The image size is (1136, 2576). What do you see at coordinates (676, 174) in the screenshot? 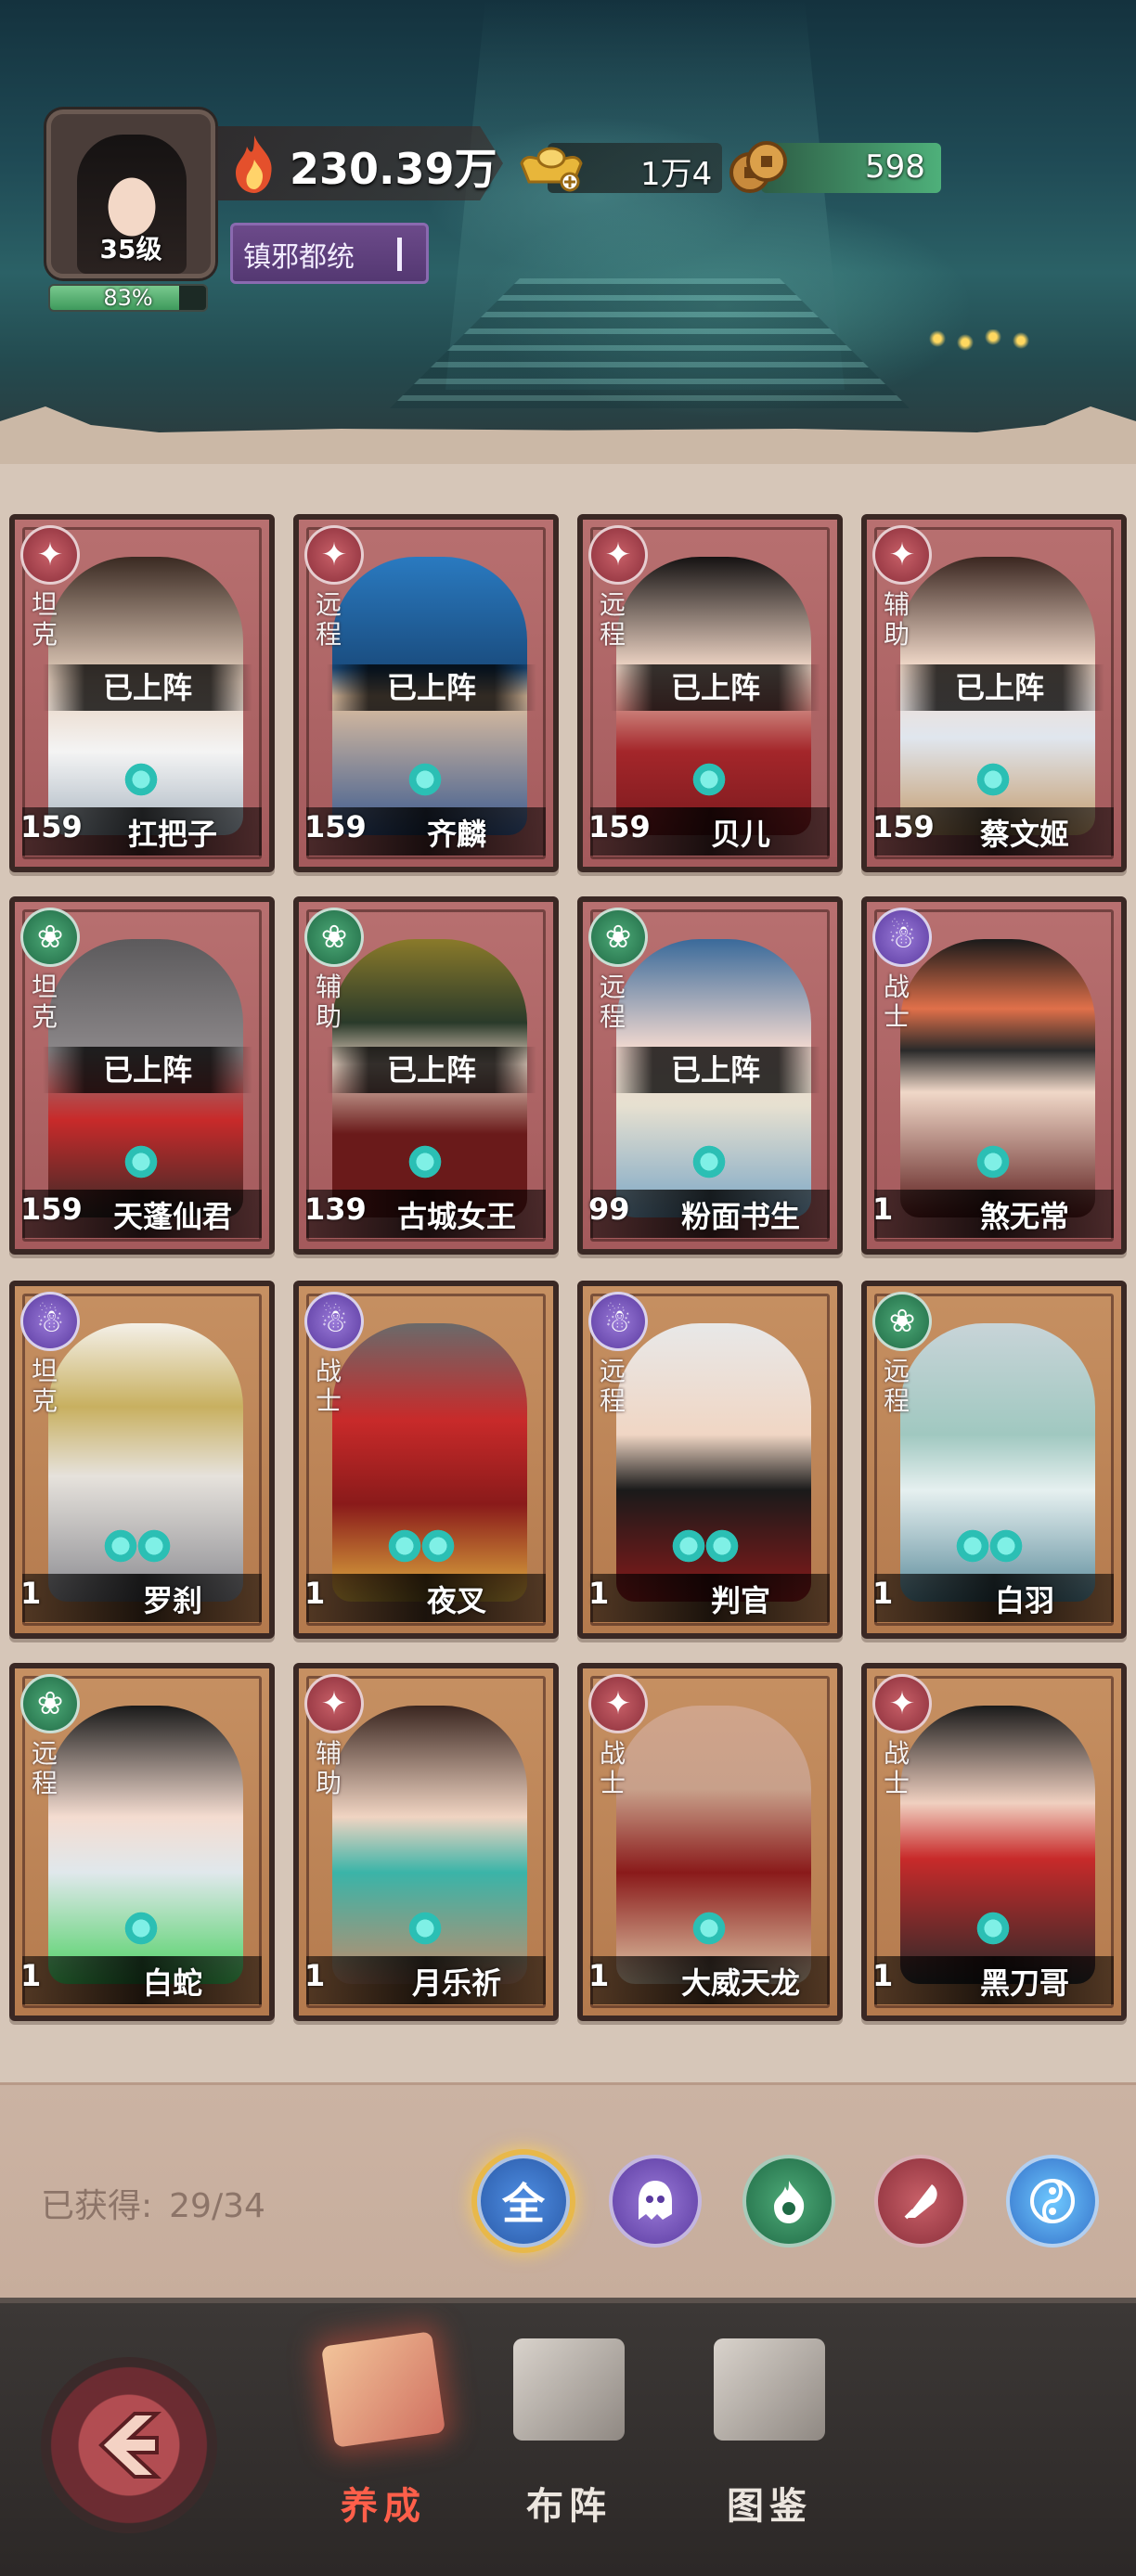
I see `ingot-count: 1万4` at bounding box center [676, 174].